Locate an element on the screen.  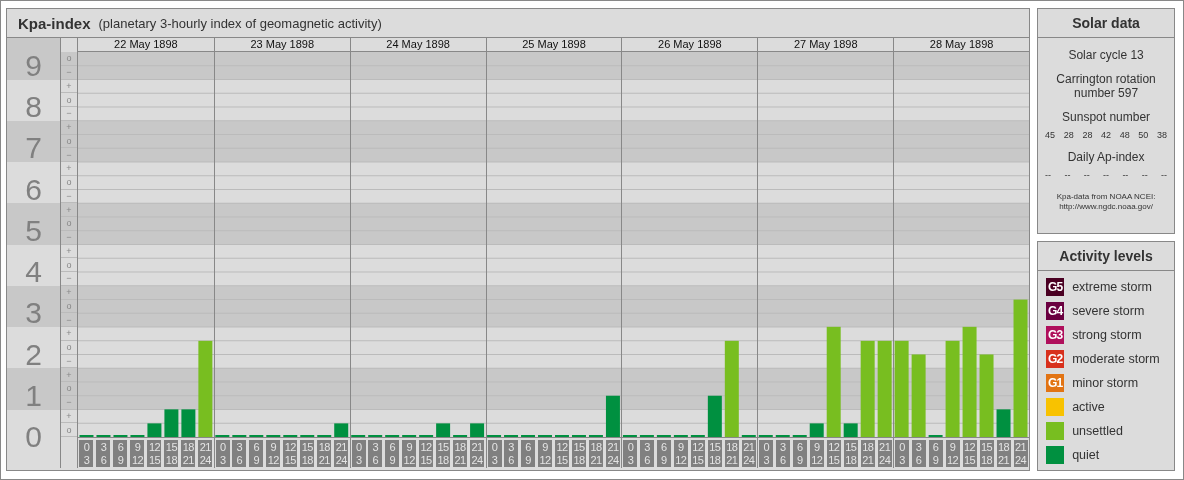
kp-axis-label: 0 is located at coordinates (33, 437).